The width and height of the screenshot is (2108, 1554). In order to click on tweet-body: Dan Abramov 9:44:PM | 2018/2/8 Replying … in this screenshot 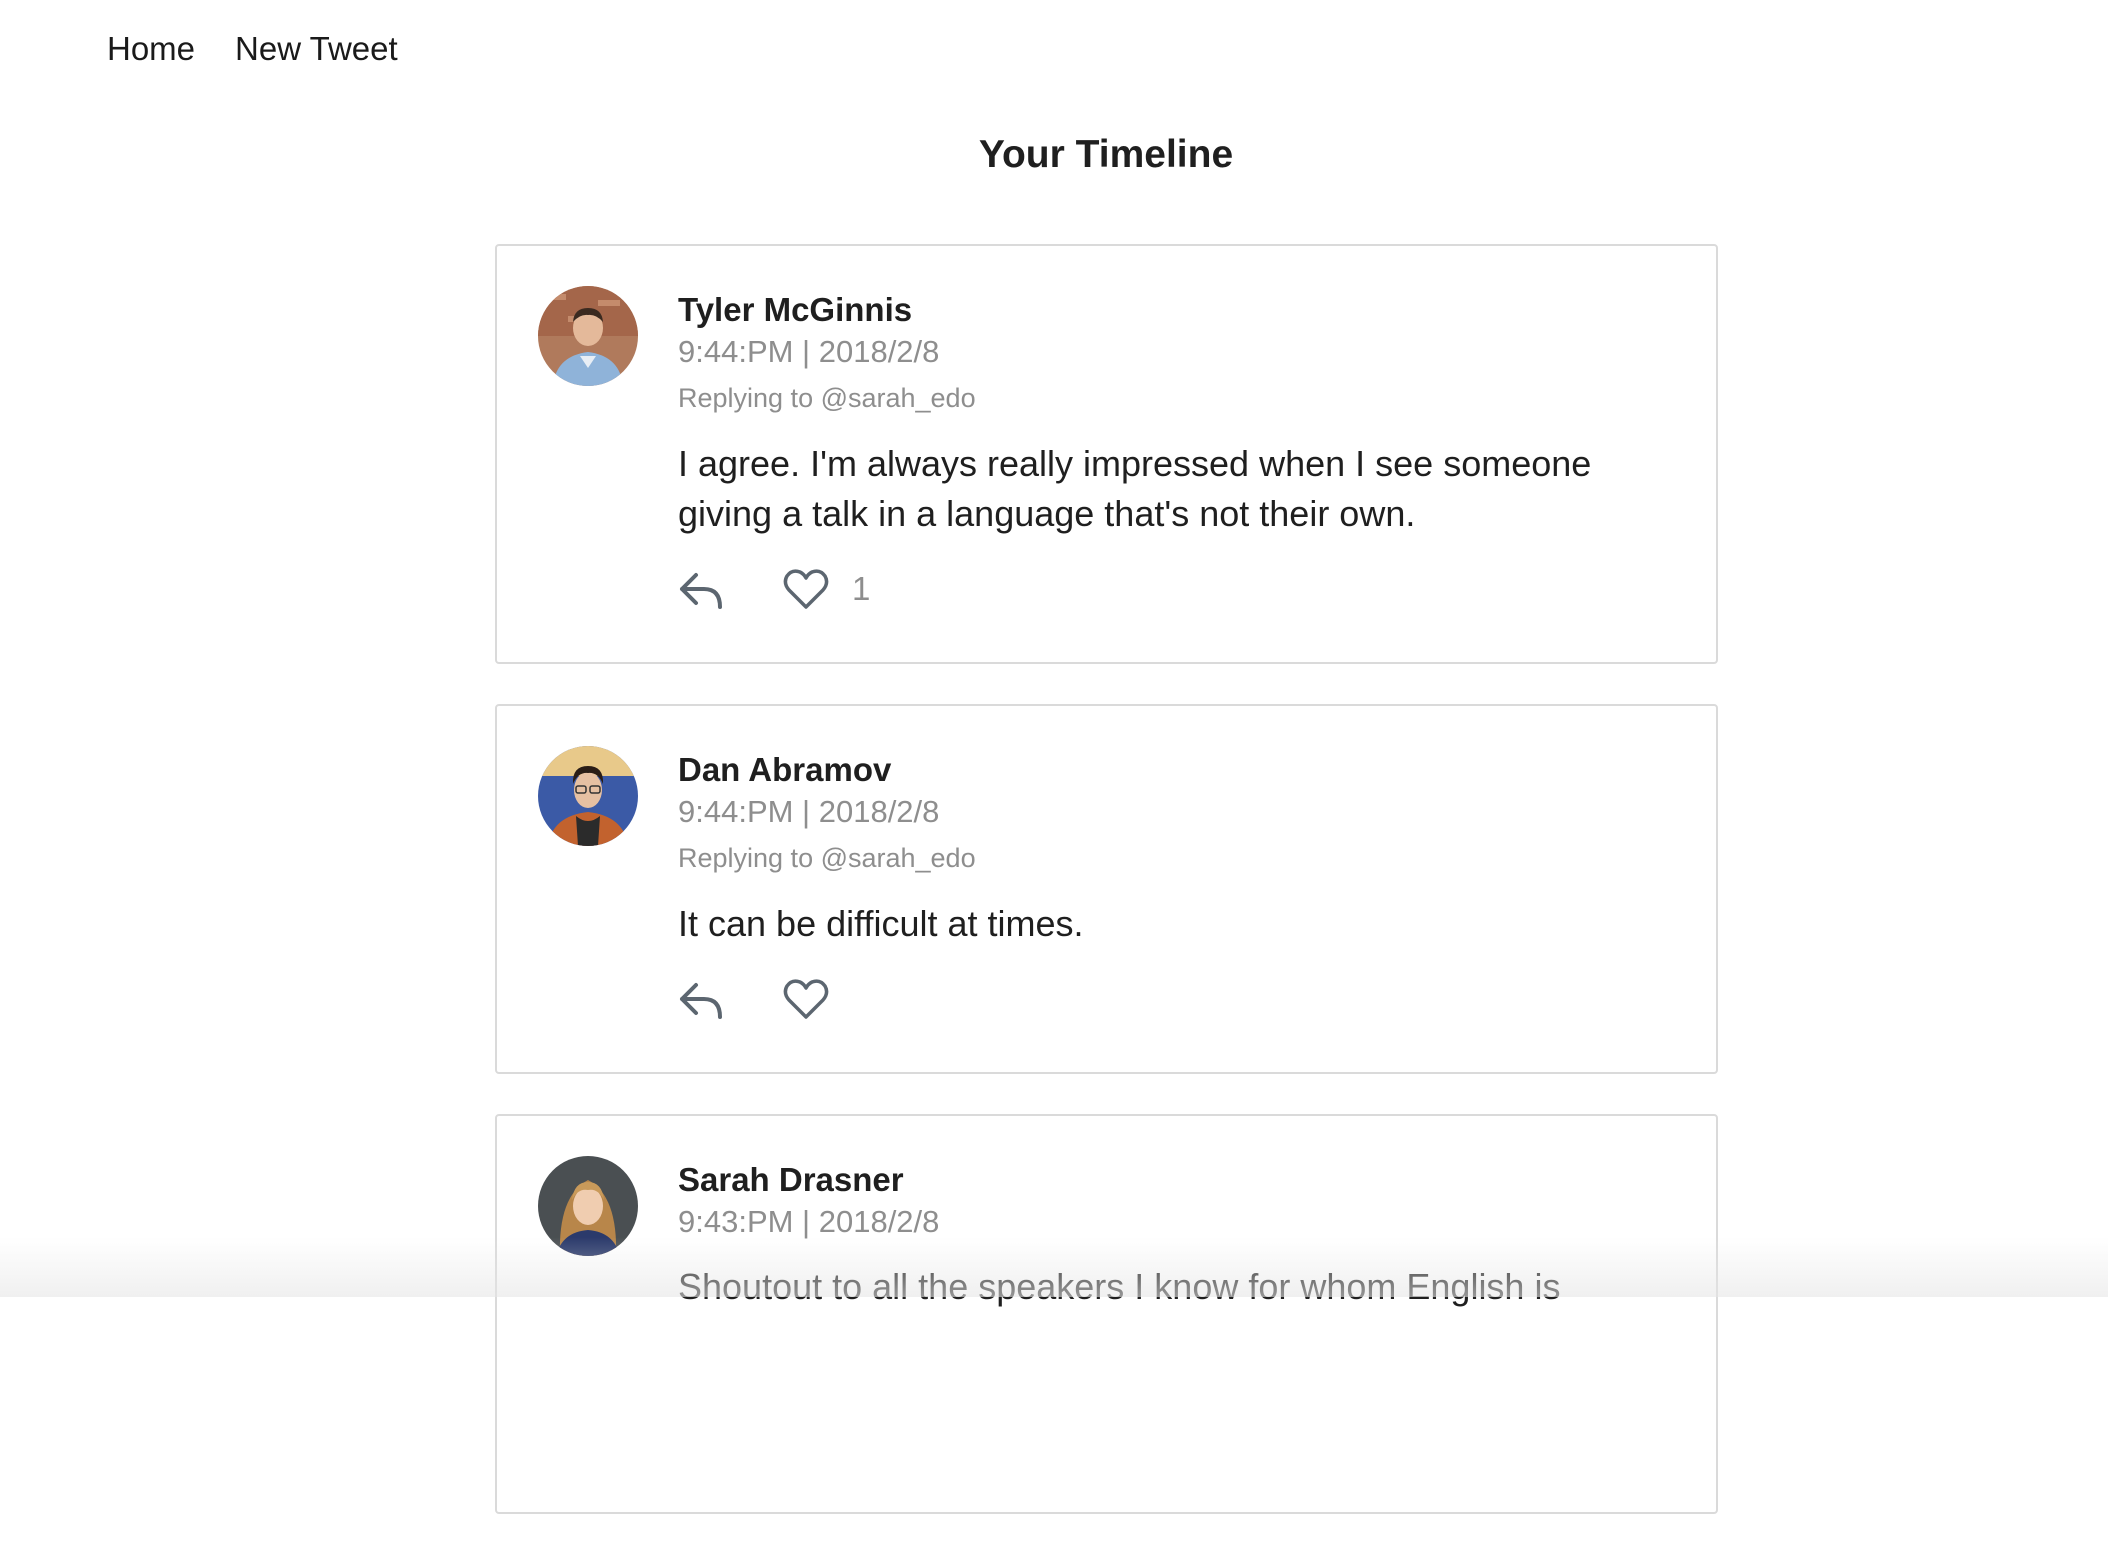, I will do `click(1167, 887)`.